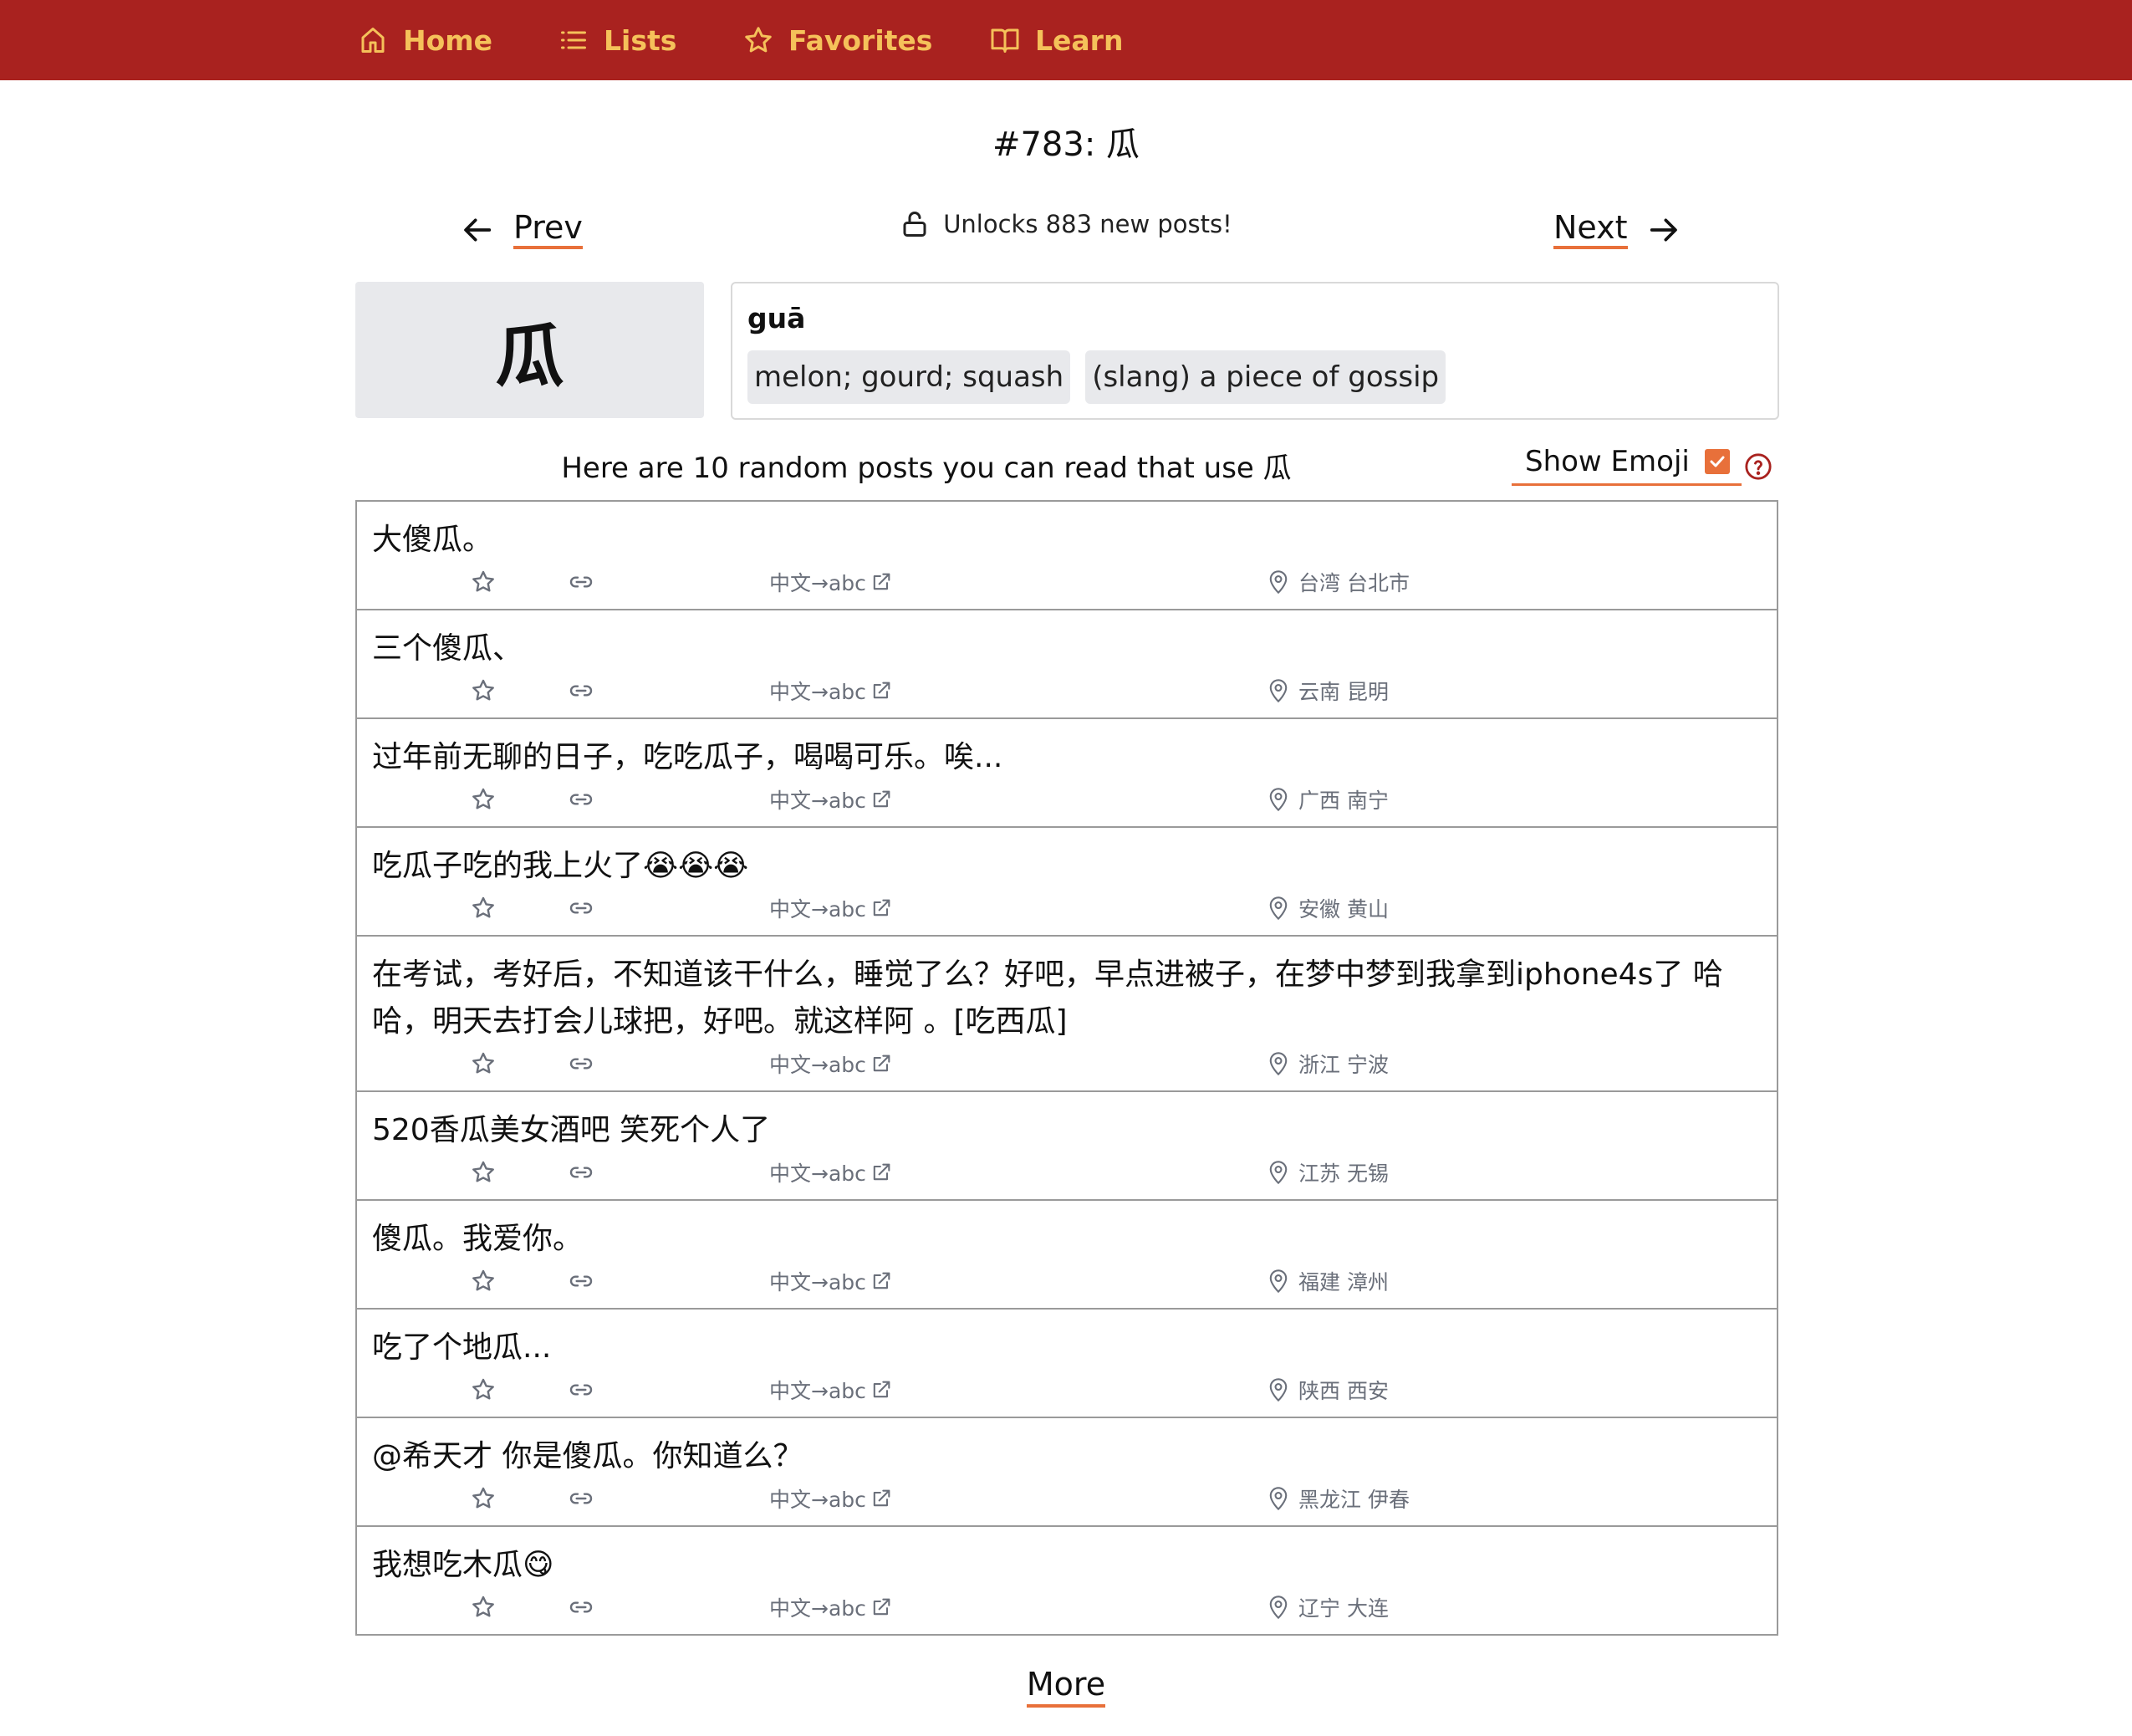  What do you see at coordinates (1354, 583) in the screenshot?
I see `location-text: 台湾 台北市` at bounding box center [1354, 583].